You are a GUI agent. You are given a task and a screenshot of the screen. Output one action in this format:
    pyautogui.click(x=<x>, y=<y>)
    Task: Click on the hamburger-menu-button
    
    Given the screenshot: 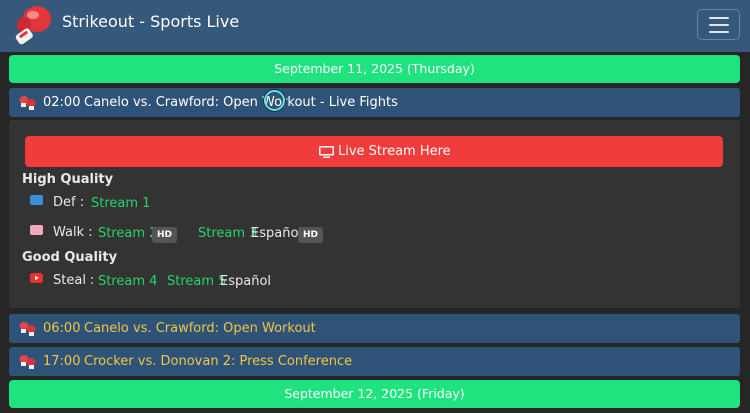 What is the action you would take?
    pyautogui.click(x=718, y=24)
    